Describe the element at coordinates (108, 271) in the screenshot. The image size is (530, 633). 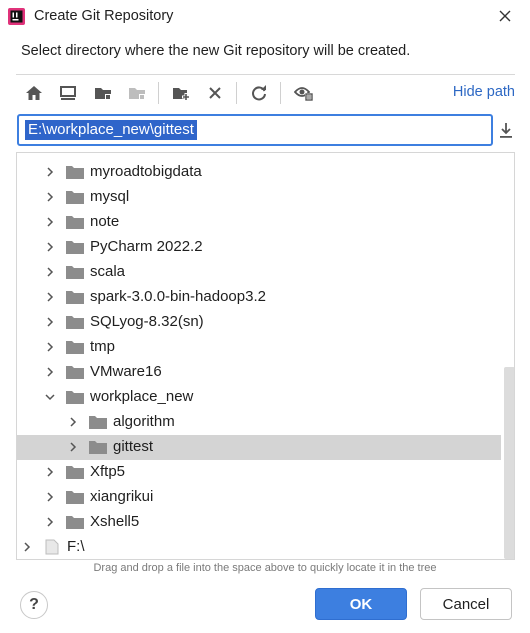
I see `tree-item-label: scala` at that location.